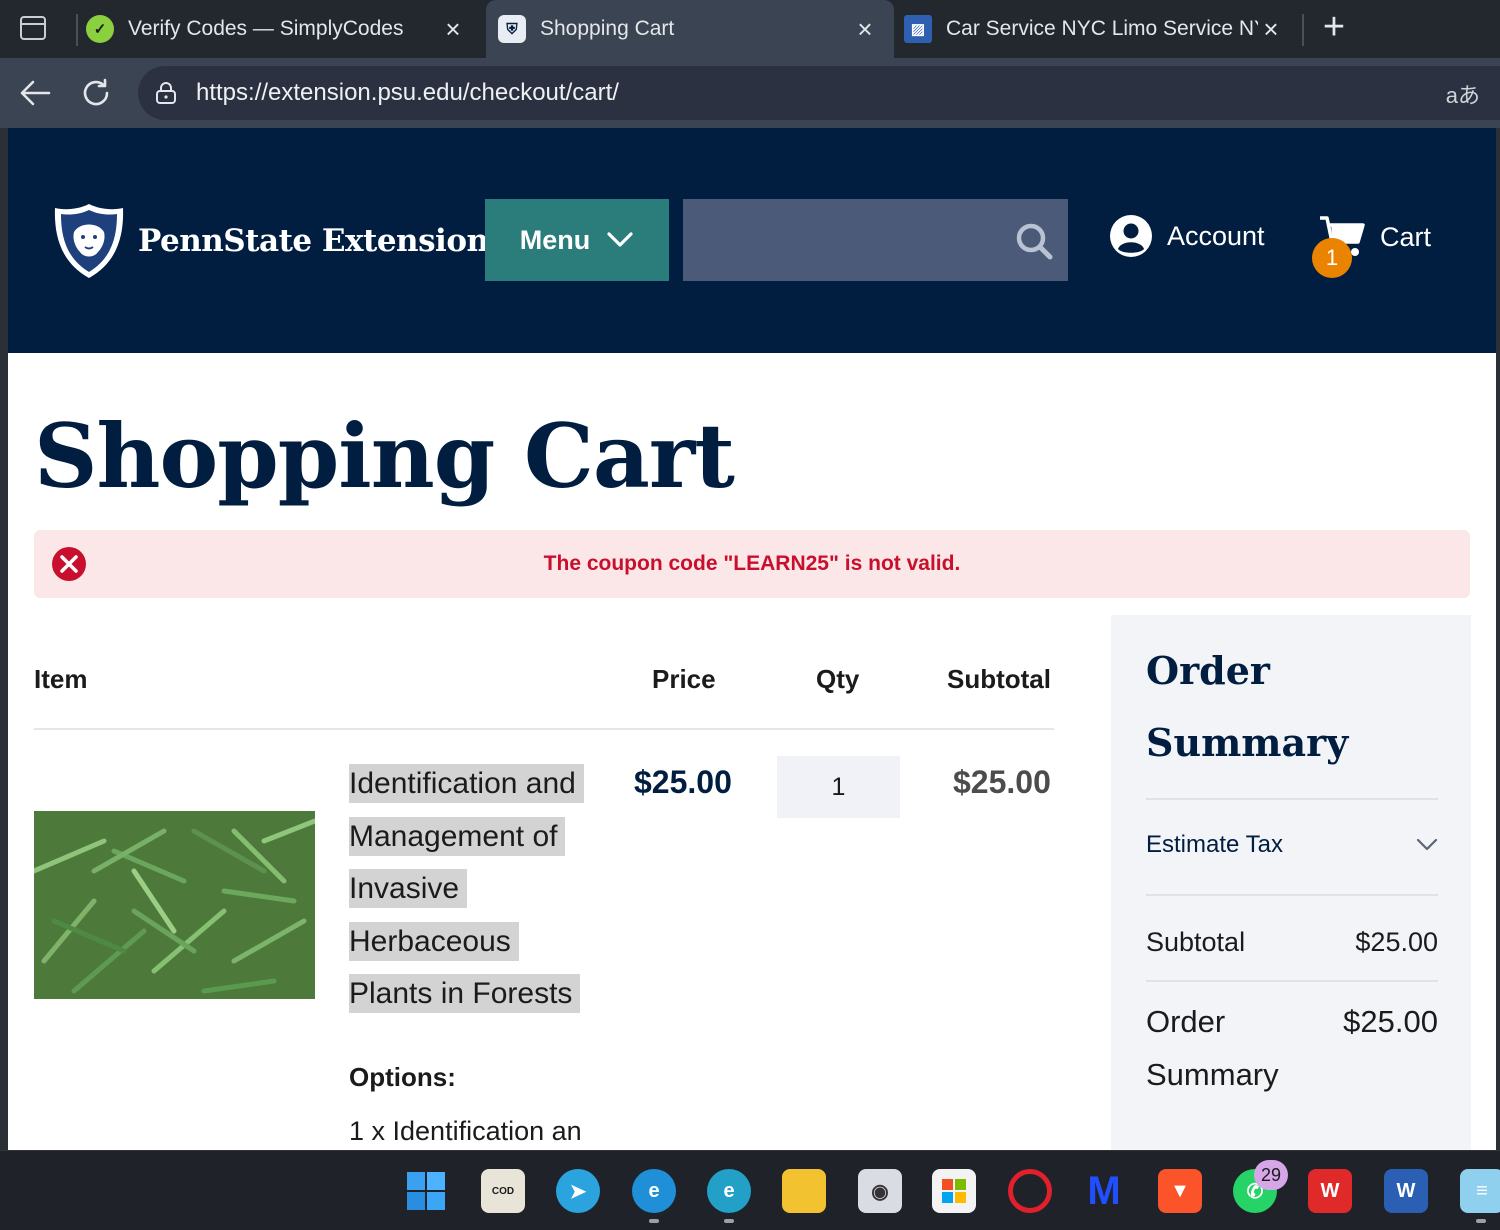 The height and width of the screenshot is (1230, 1500). What do you see at coordinates (100, 29) in the screenshot?
I see `simplycodes-favicon: ✓` at bounding box center [100, 29].